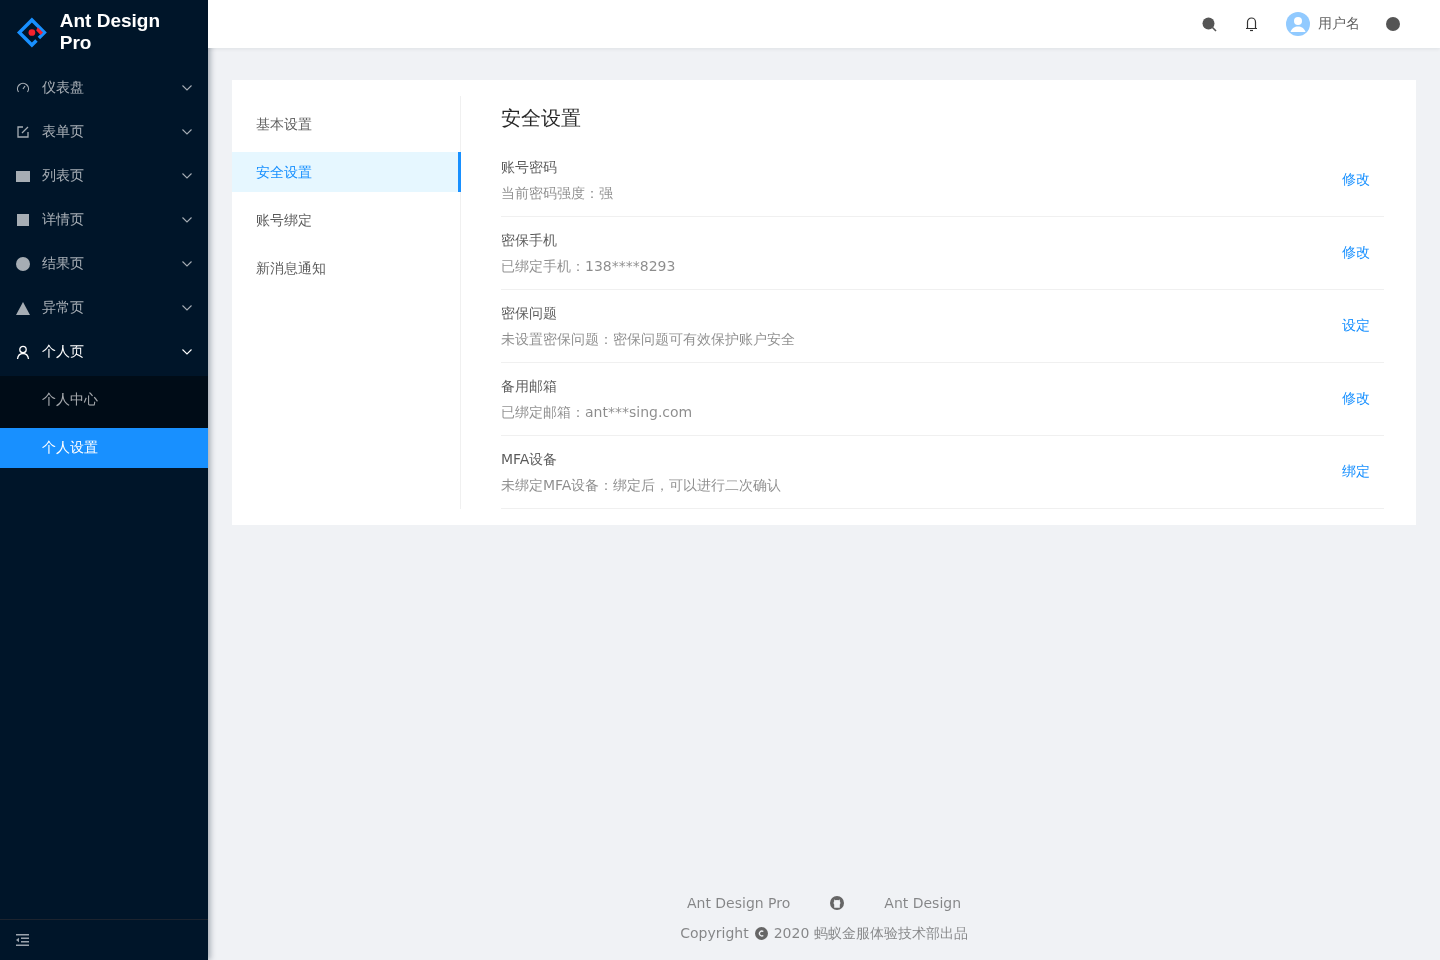 The height and width of the screenshot is (960, 1440). What do you see at coordinates (648, 339) in the screenshot?
I see `setting-description: 未设置密保问题：密保问题可有效保护账户安全` at bounding box center [648, 339].